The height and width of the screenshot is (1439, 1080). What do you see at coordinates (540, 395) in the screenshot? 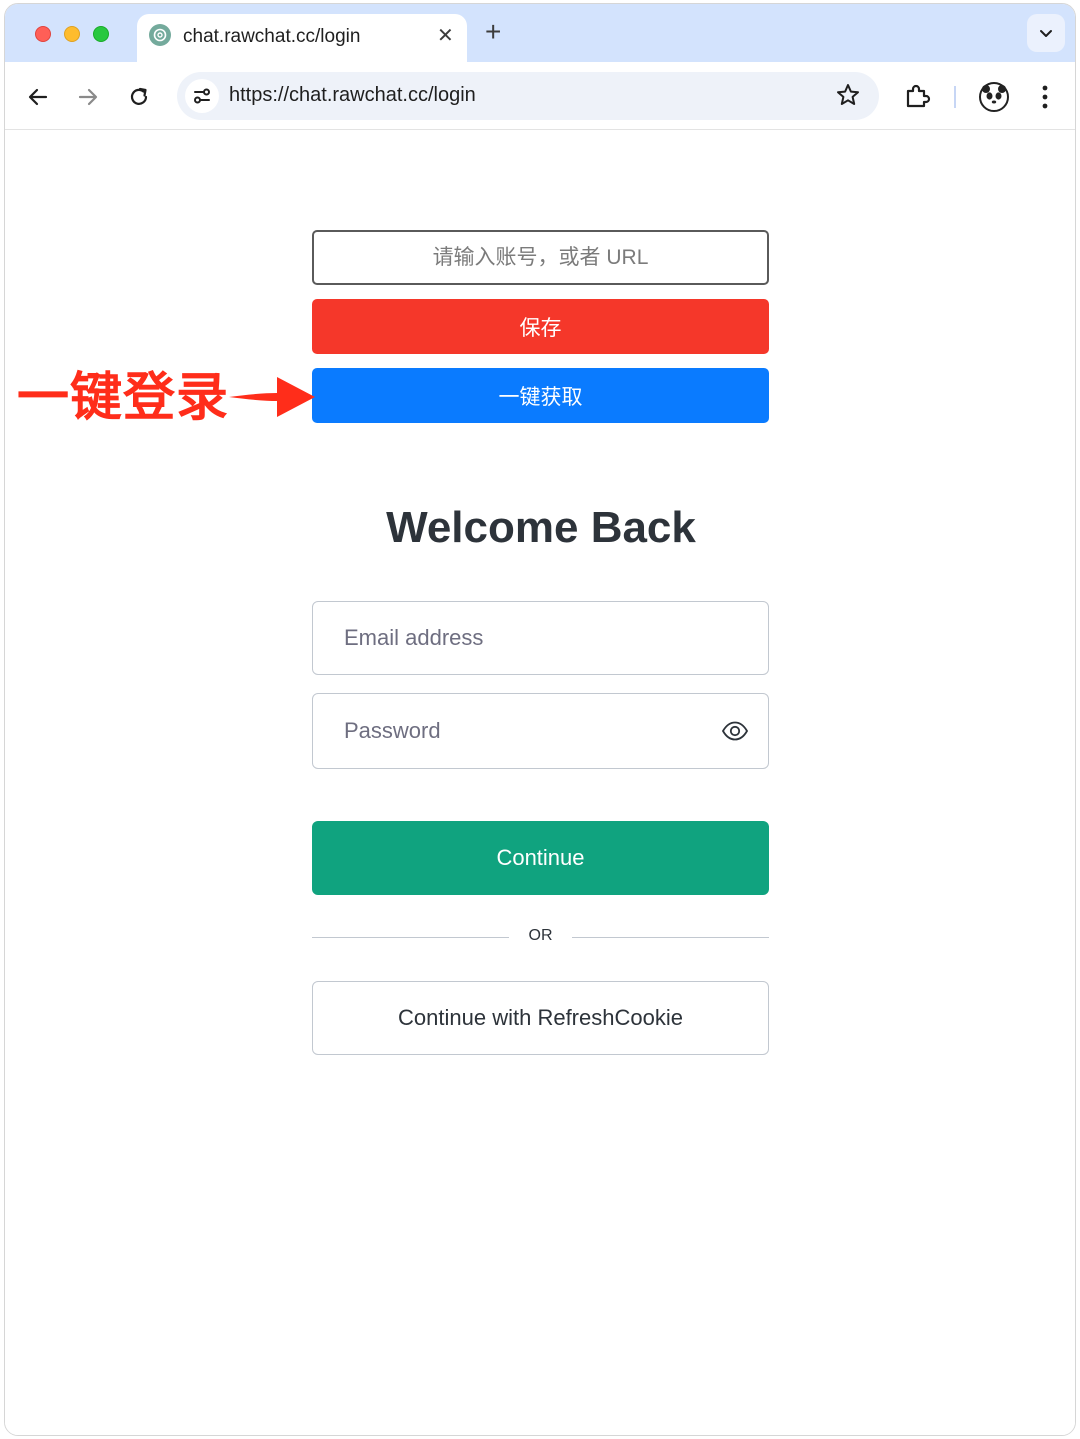
I see `one-click-fetch-button: 一键获取` at bounding box center [540, 395].